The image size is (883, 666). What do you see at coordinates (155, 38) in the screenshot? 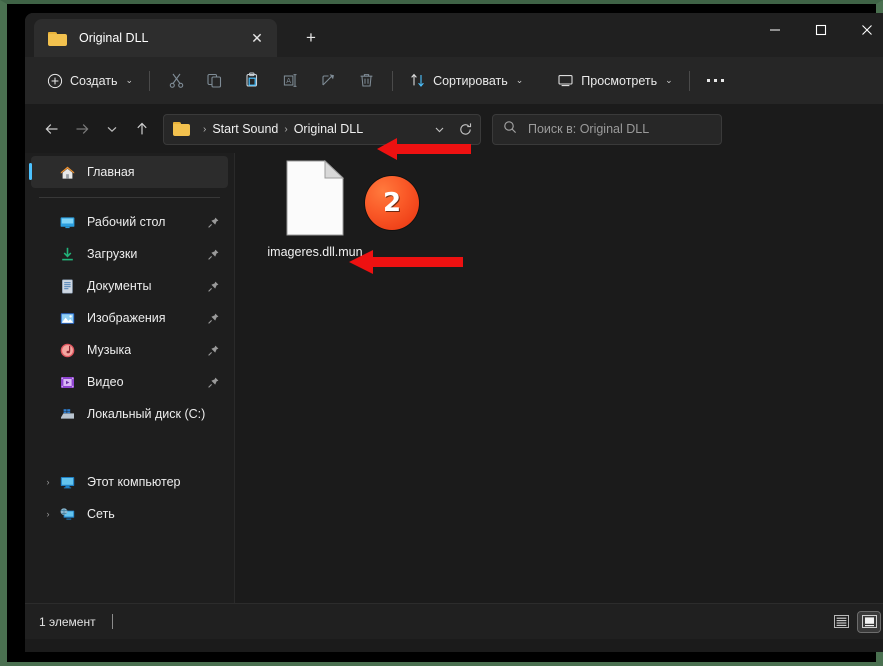
I see `tab-original-dll: Original DLL ✕` at bounding box center [155, 38].